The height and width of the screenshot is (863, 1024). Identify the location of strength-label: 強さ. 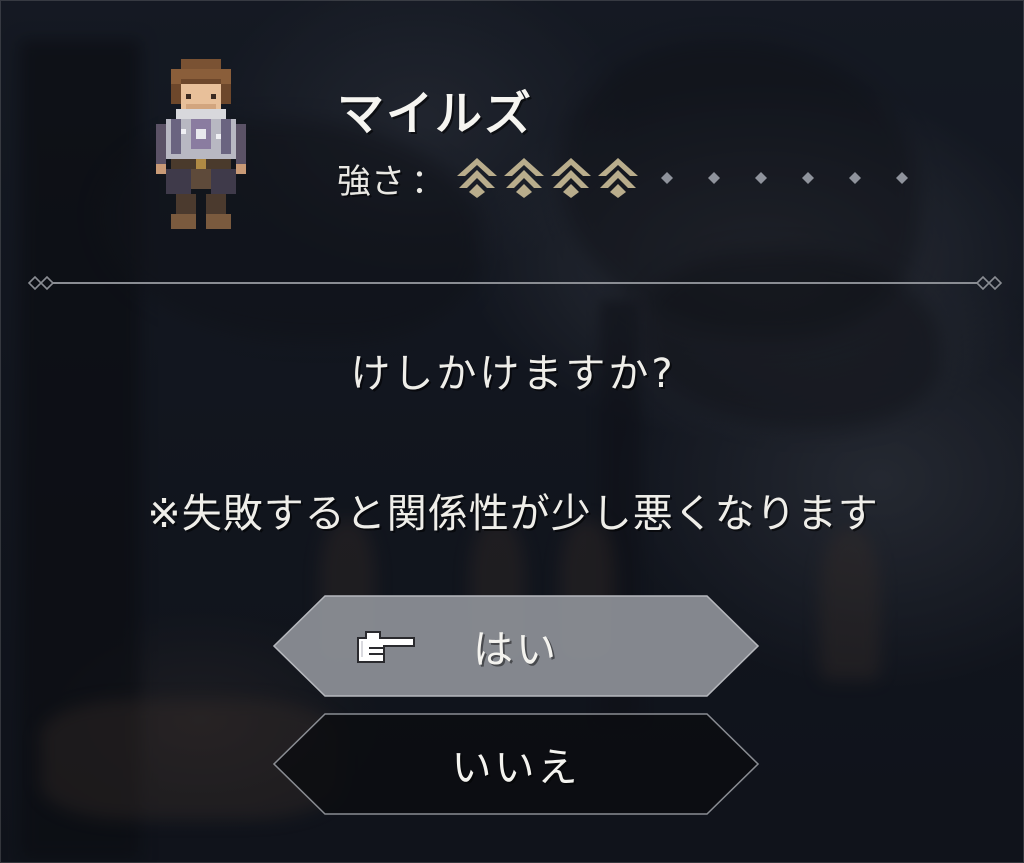
(371, 181).